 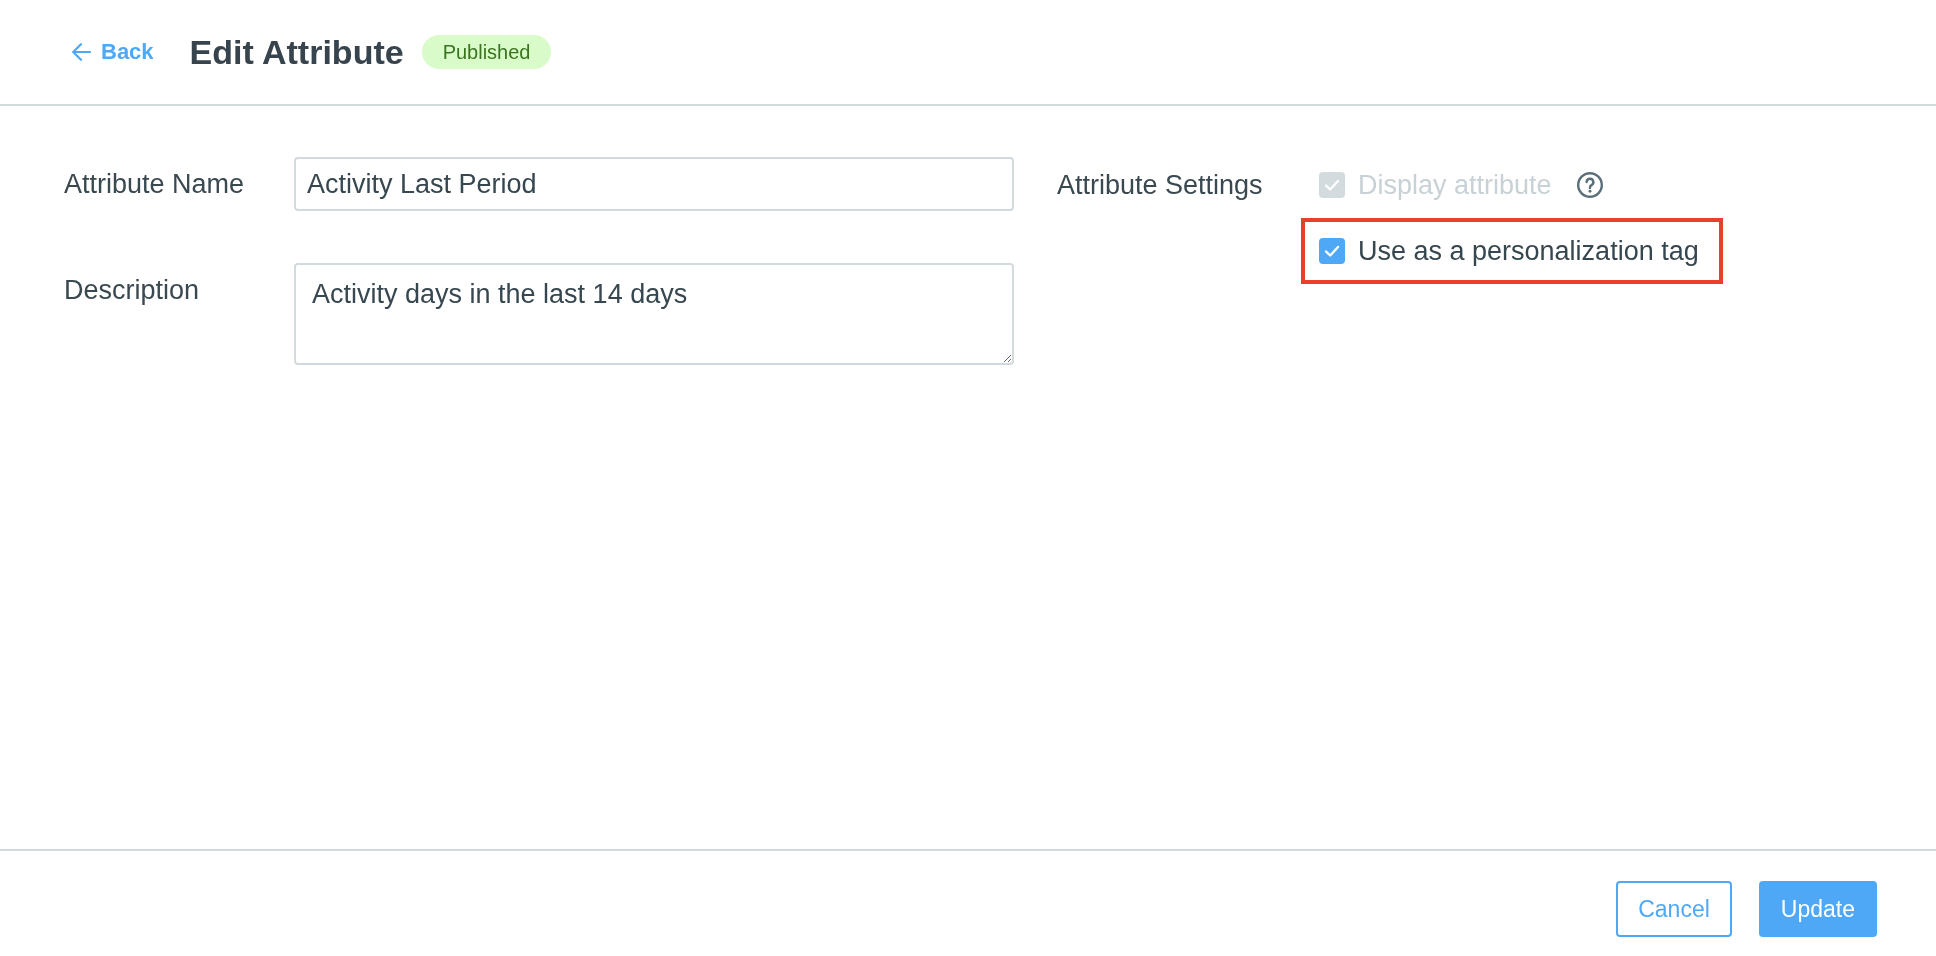 What do you see at coordinates (132, 290) in the screenshot?
I see `field-label: Description` at bounding box center [132, 290].